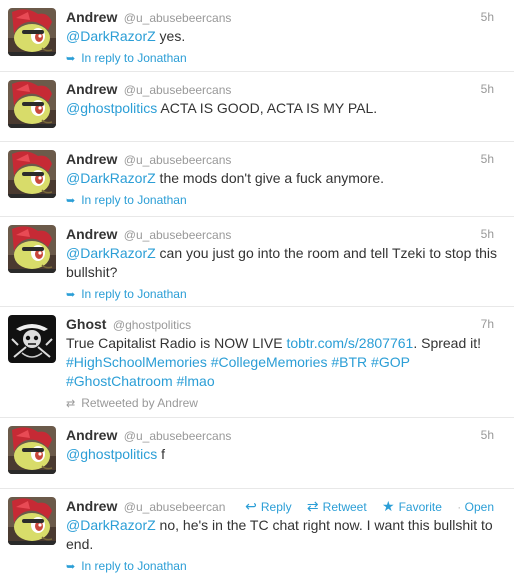 The width and height of the screenshot is (514, 578). What do you see at coordinates (270, 178) in the screenshot?
I see `tweet-body: the mods don't give a fuck anymore.` at bounding box center [270, 178].